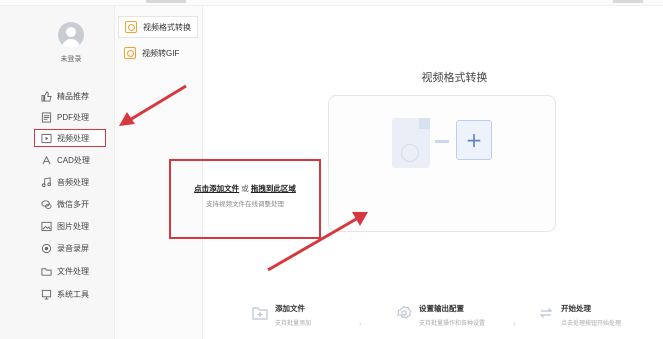 This screenshot has width=663, height=339. I want to click on pdf-icon, so click(46, 117).